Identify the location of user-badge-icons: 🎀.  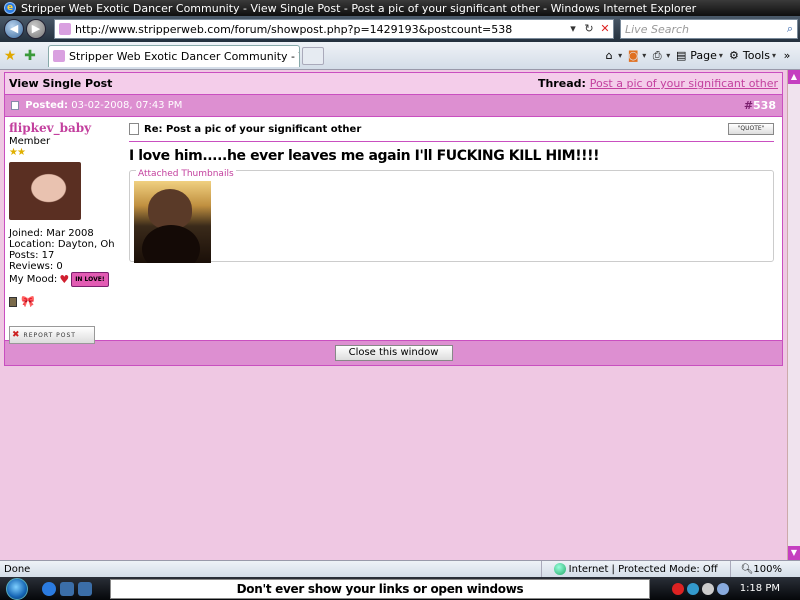
(64, 301).